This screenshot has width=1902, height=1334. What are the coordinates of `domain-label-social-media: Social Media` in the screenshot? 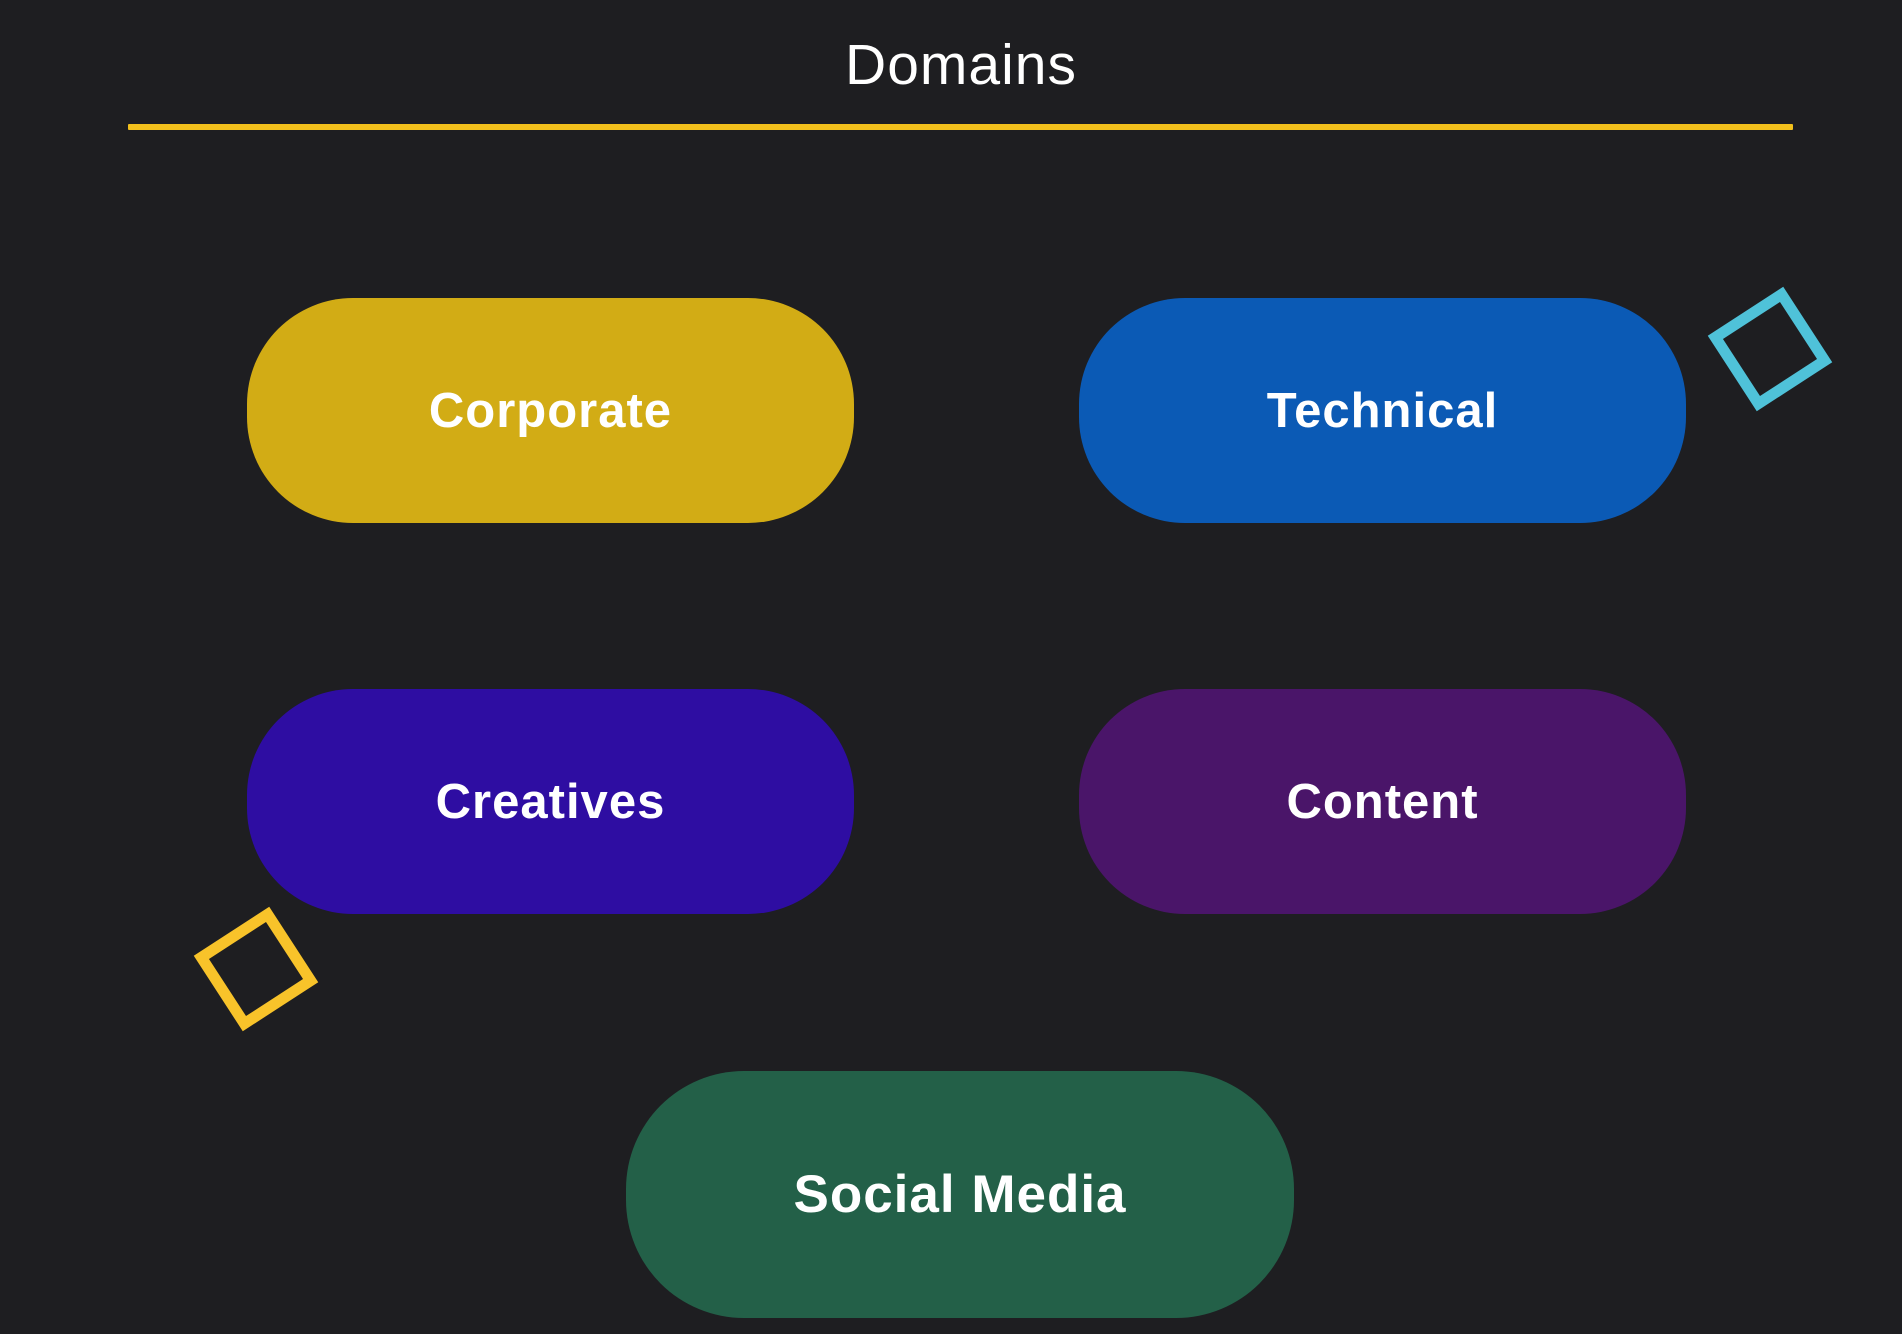 It's located at (960, 1194).